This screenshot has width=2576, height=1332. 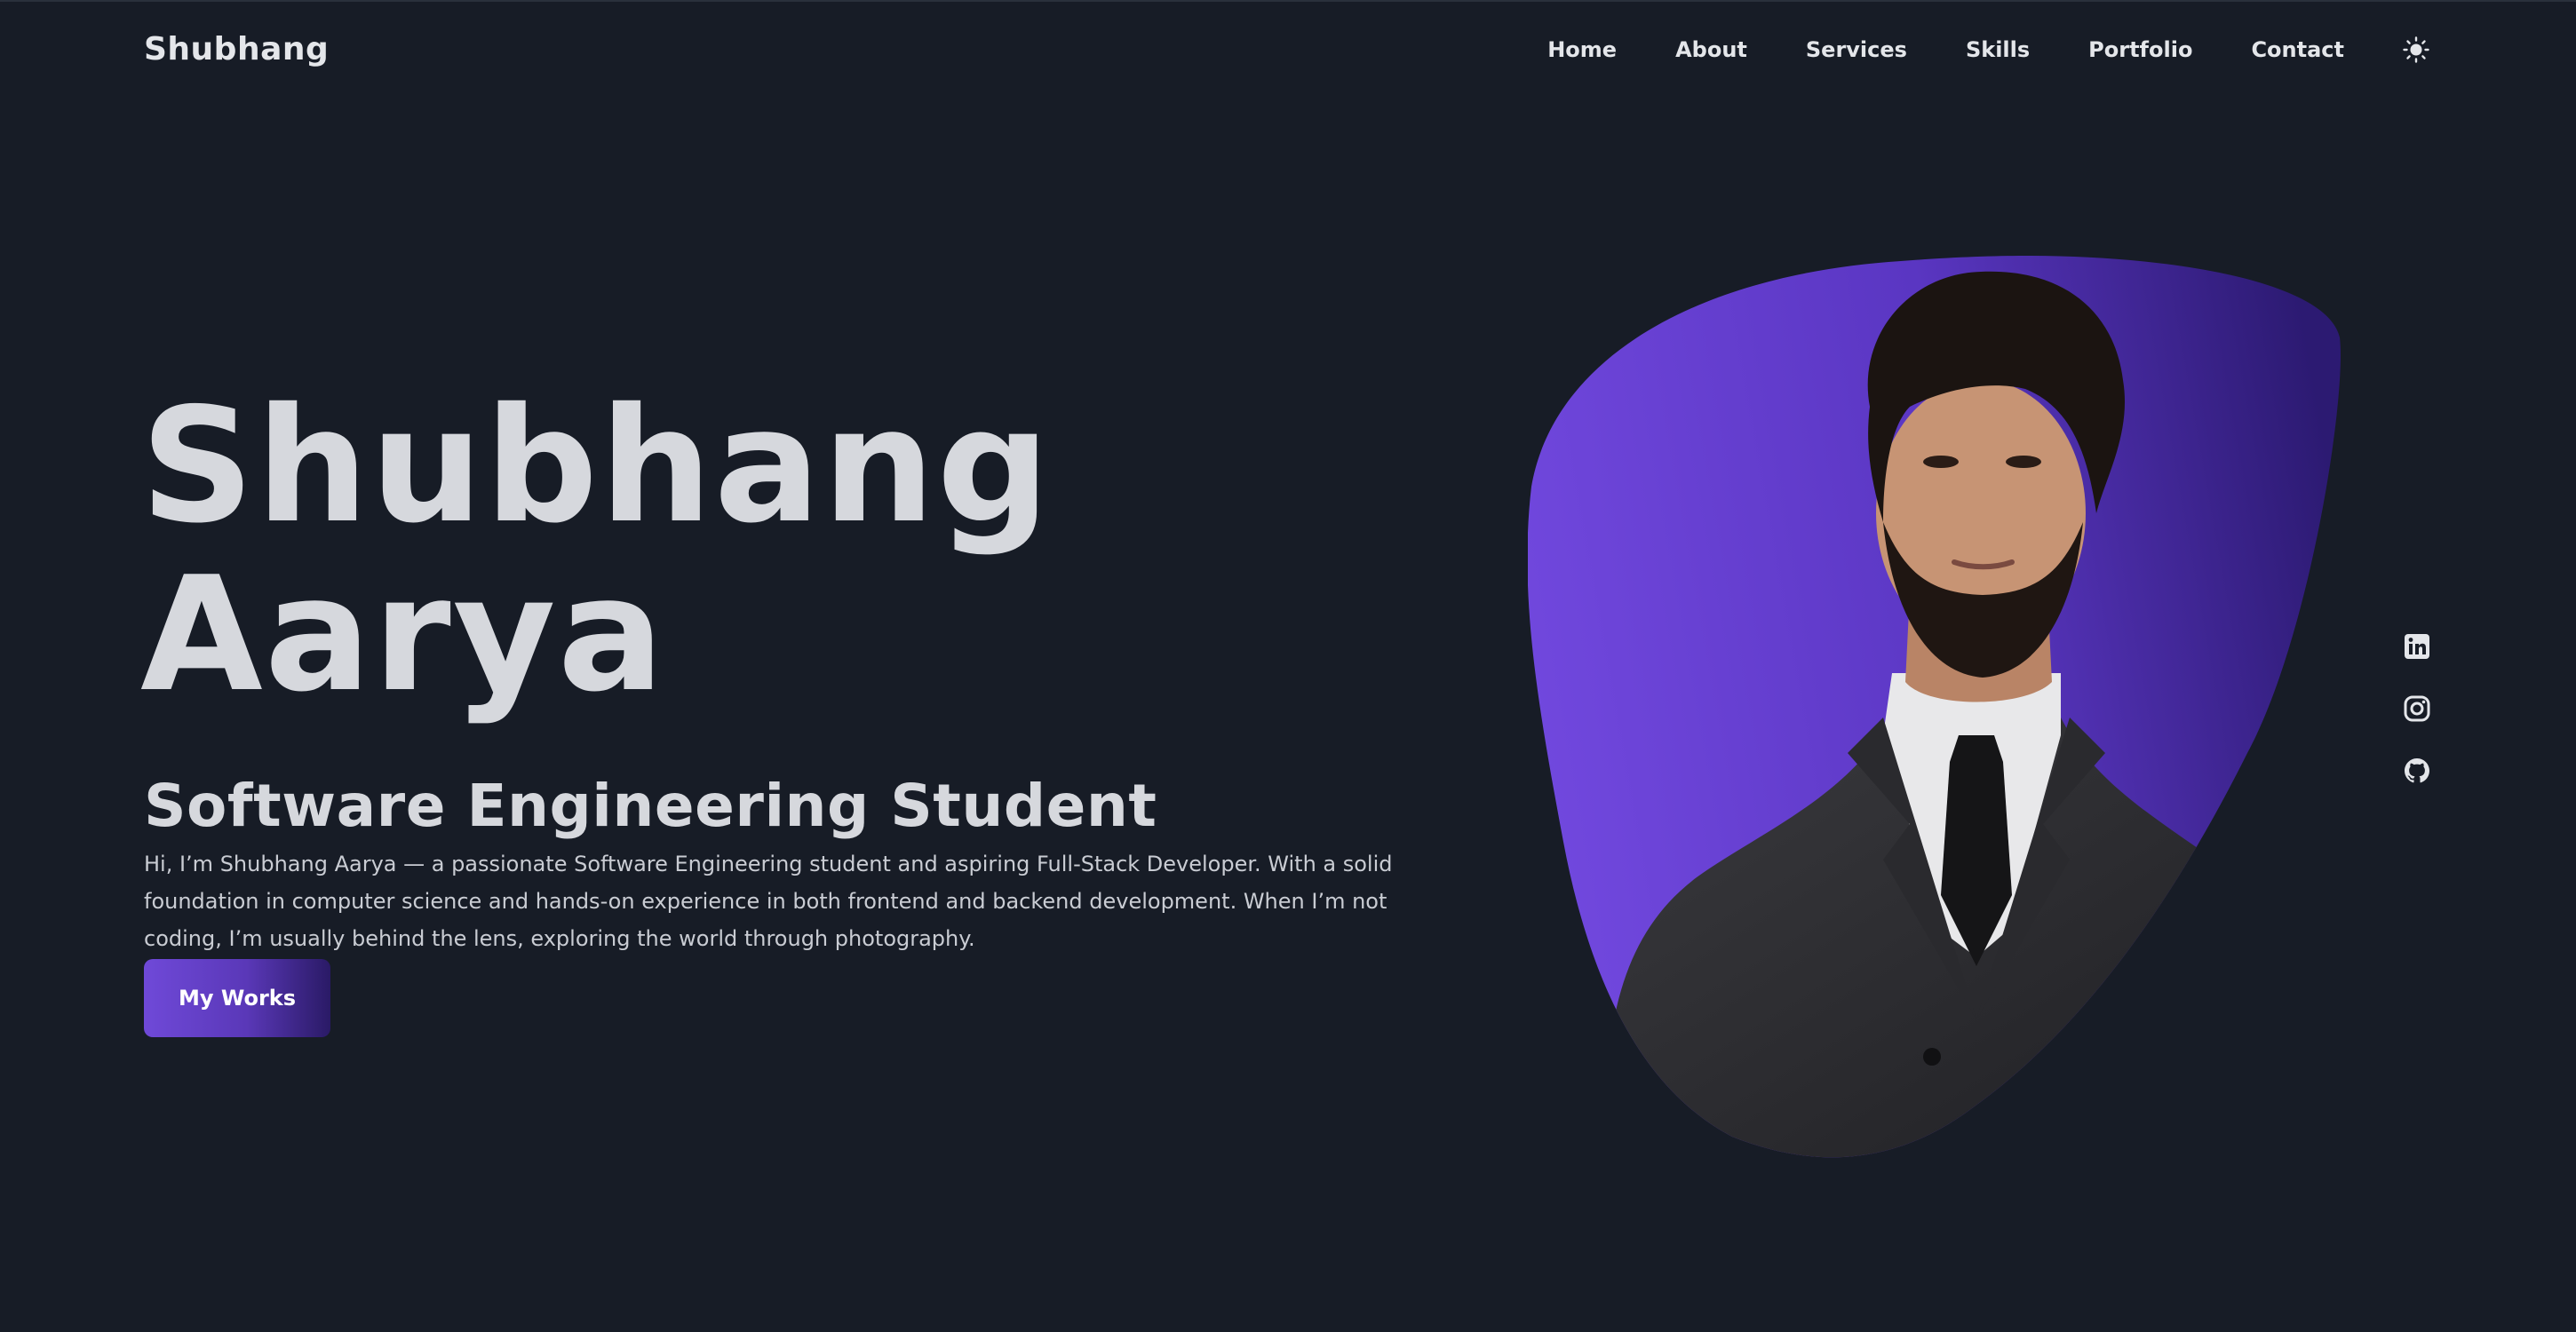 I want to click on hero-name-last: Aarya, so click(x=403, y=635).